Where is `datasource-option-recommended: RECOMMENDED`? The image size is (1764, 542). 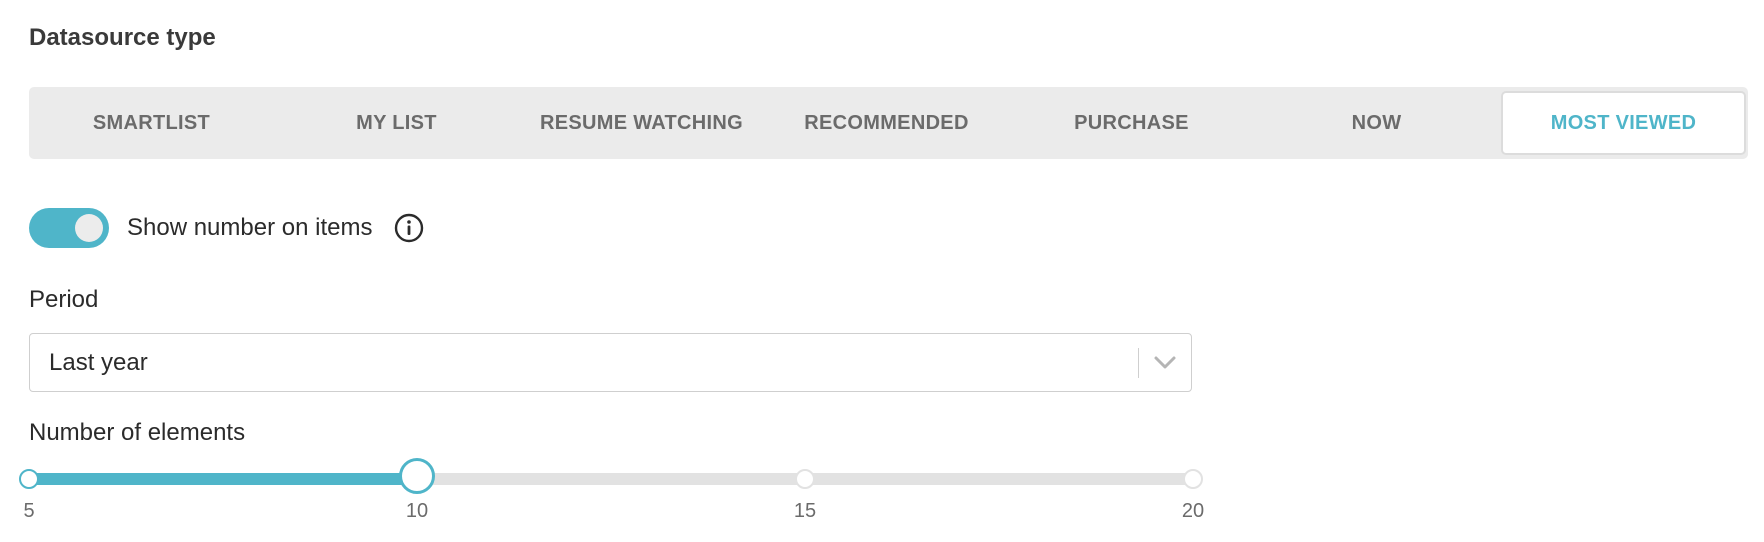
datasource-option-recommended: RECOMMENDED is located at coordinates (886, 123).